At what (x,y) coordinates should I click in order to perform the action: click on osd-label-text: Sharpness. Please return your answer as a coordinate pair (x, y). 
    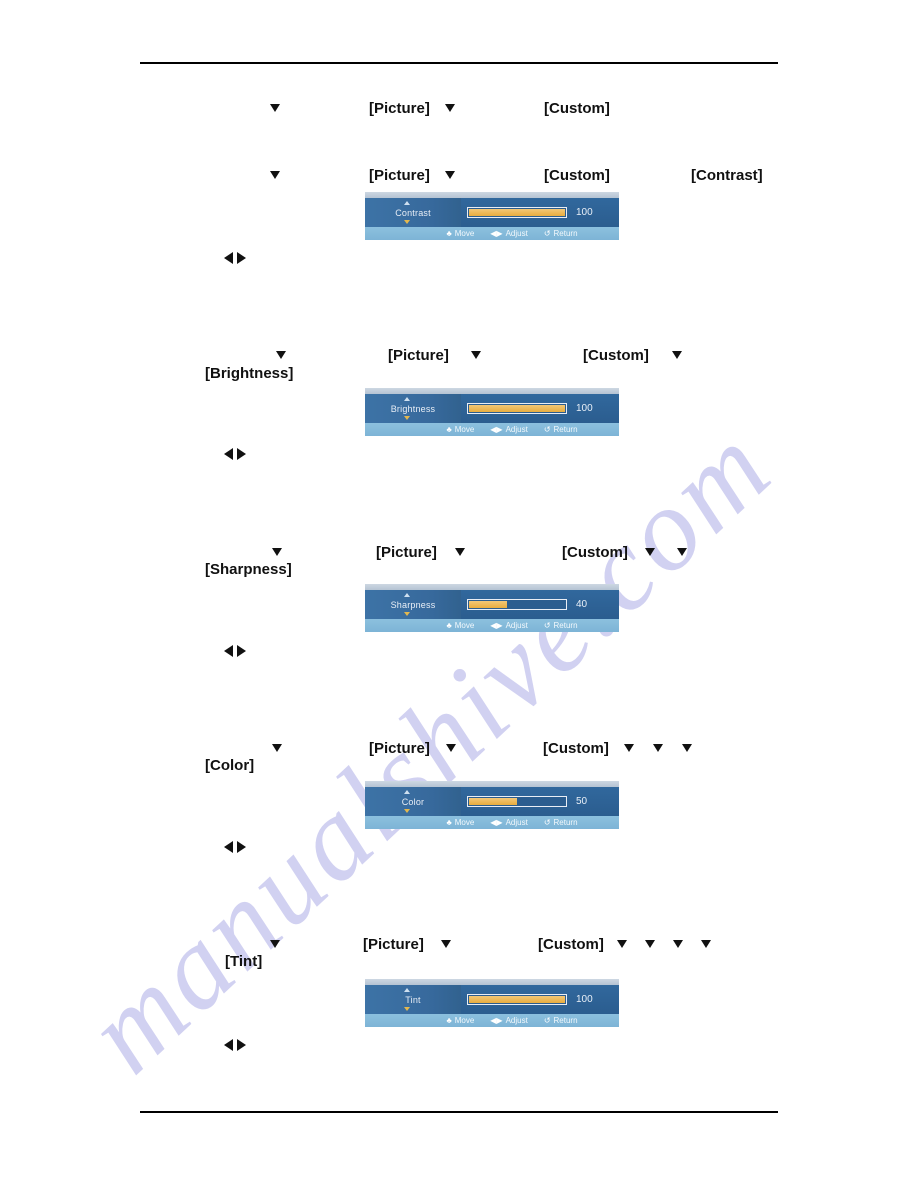
    Looking at the image, I should click on (413, 604).